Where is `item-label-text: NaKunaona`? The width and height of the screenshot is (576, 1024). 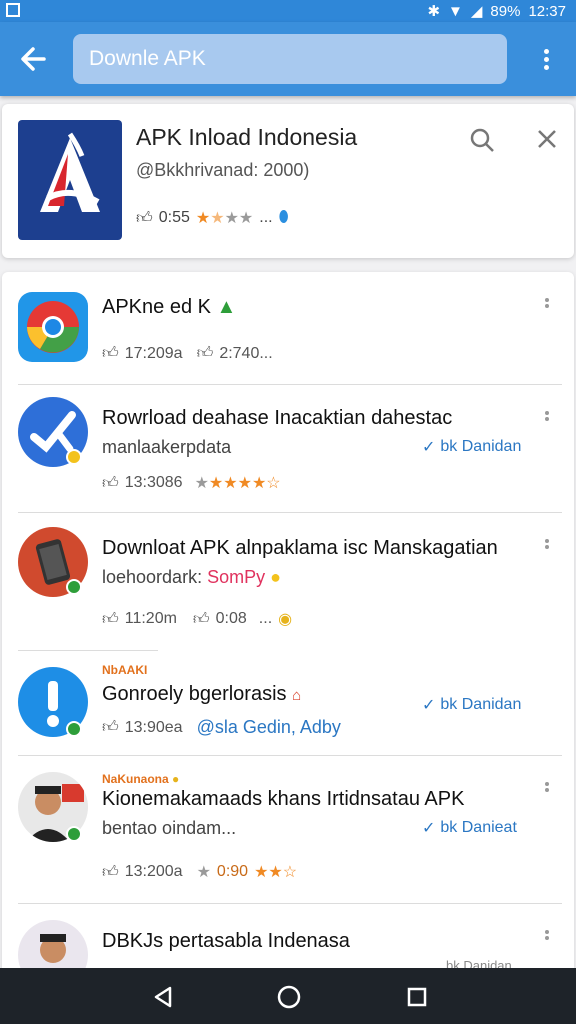 item-label-text: NaKunaona is located at coordinates (135, 779).